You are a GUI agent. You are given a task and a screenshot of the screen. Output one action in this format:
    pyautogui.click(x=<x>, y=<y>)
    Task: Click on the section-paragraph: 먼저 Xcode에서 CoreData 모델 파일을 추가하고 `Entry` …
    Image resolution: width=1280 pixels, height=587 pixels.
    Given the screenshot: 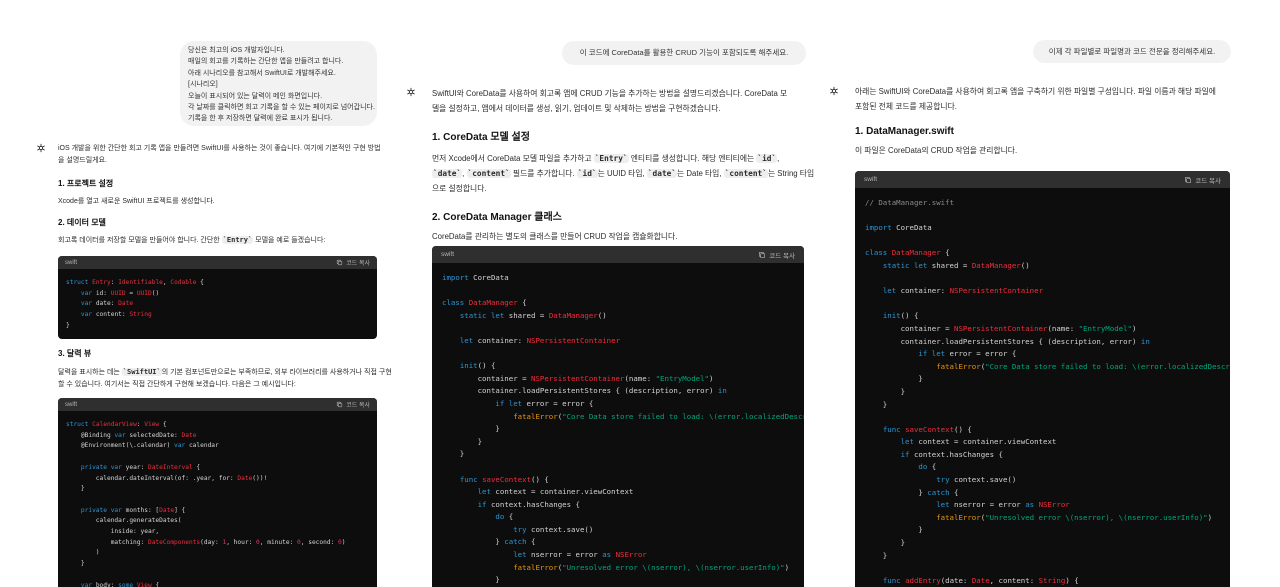 What is the action you would take?
    pyautogui.click(x=623, y=173)
    